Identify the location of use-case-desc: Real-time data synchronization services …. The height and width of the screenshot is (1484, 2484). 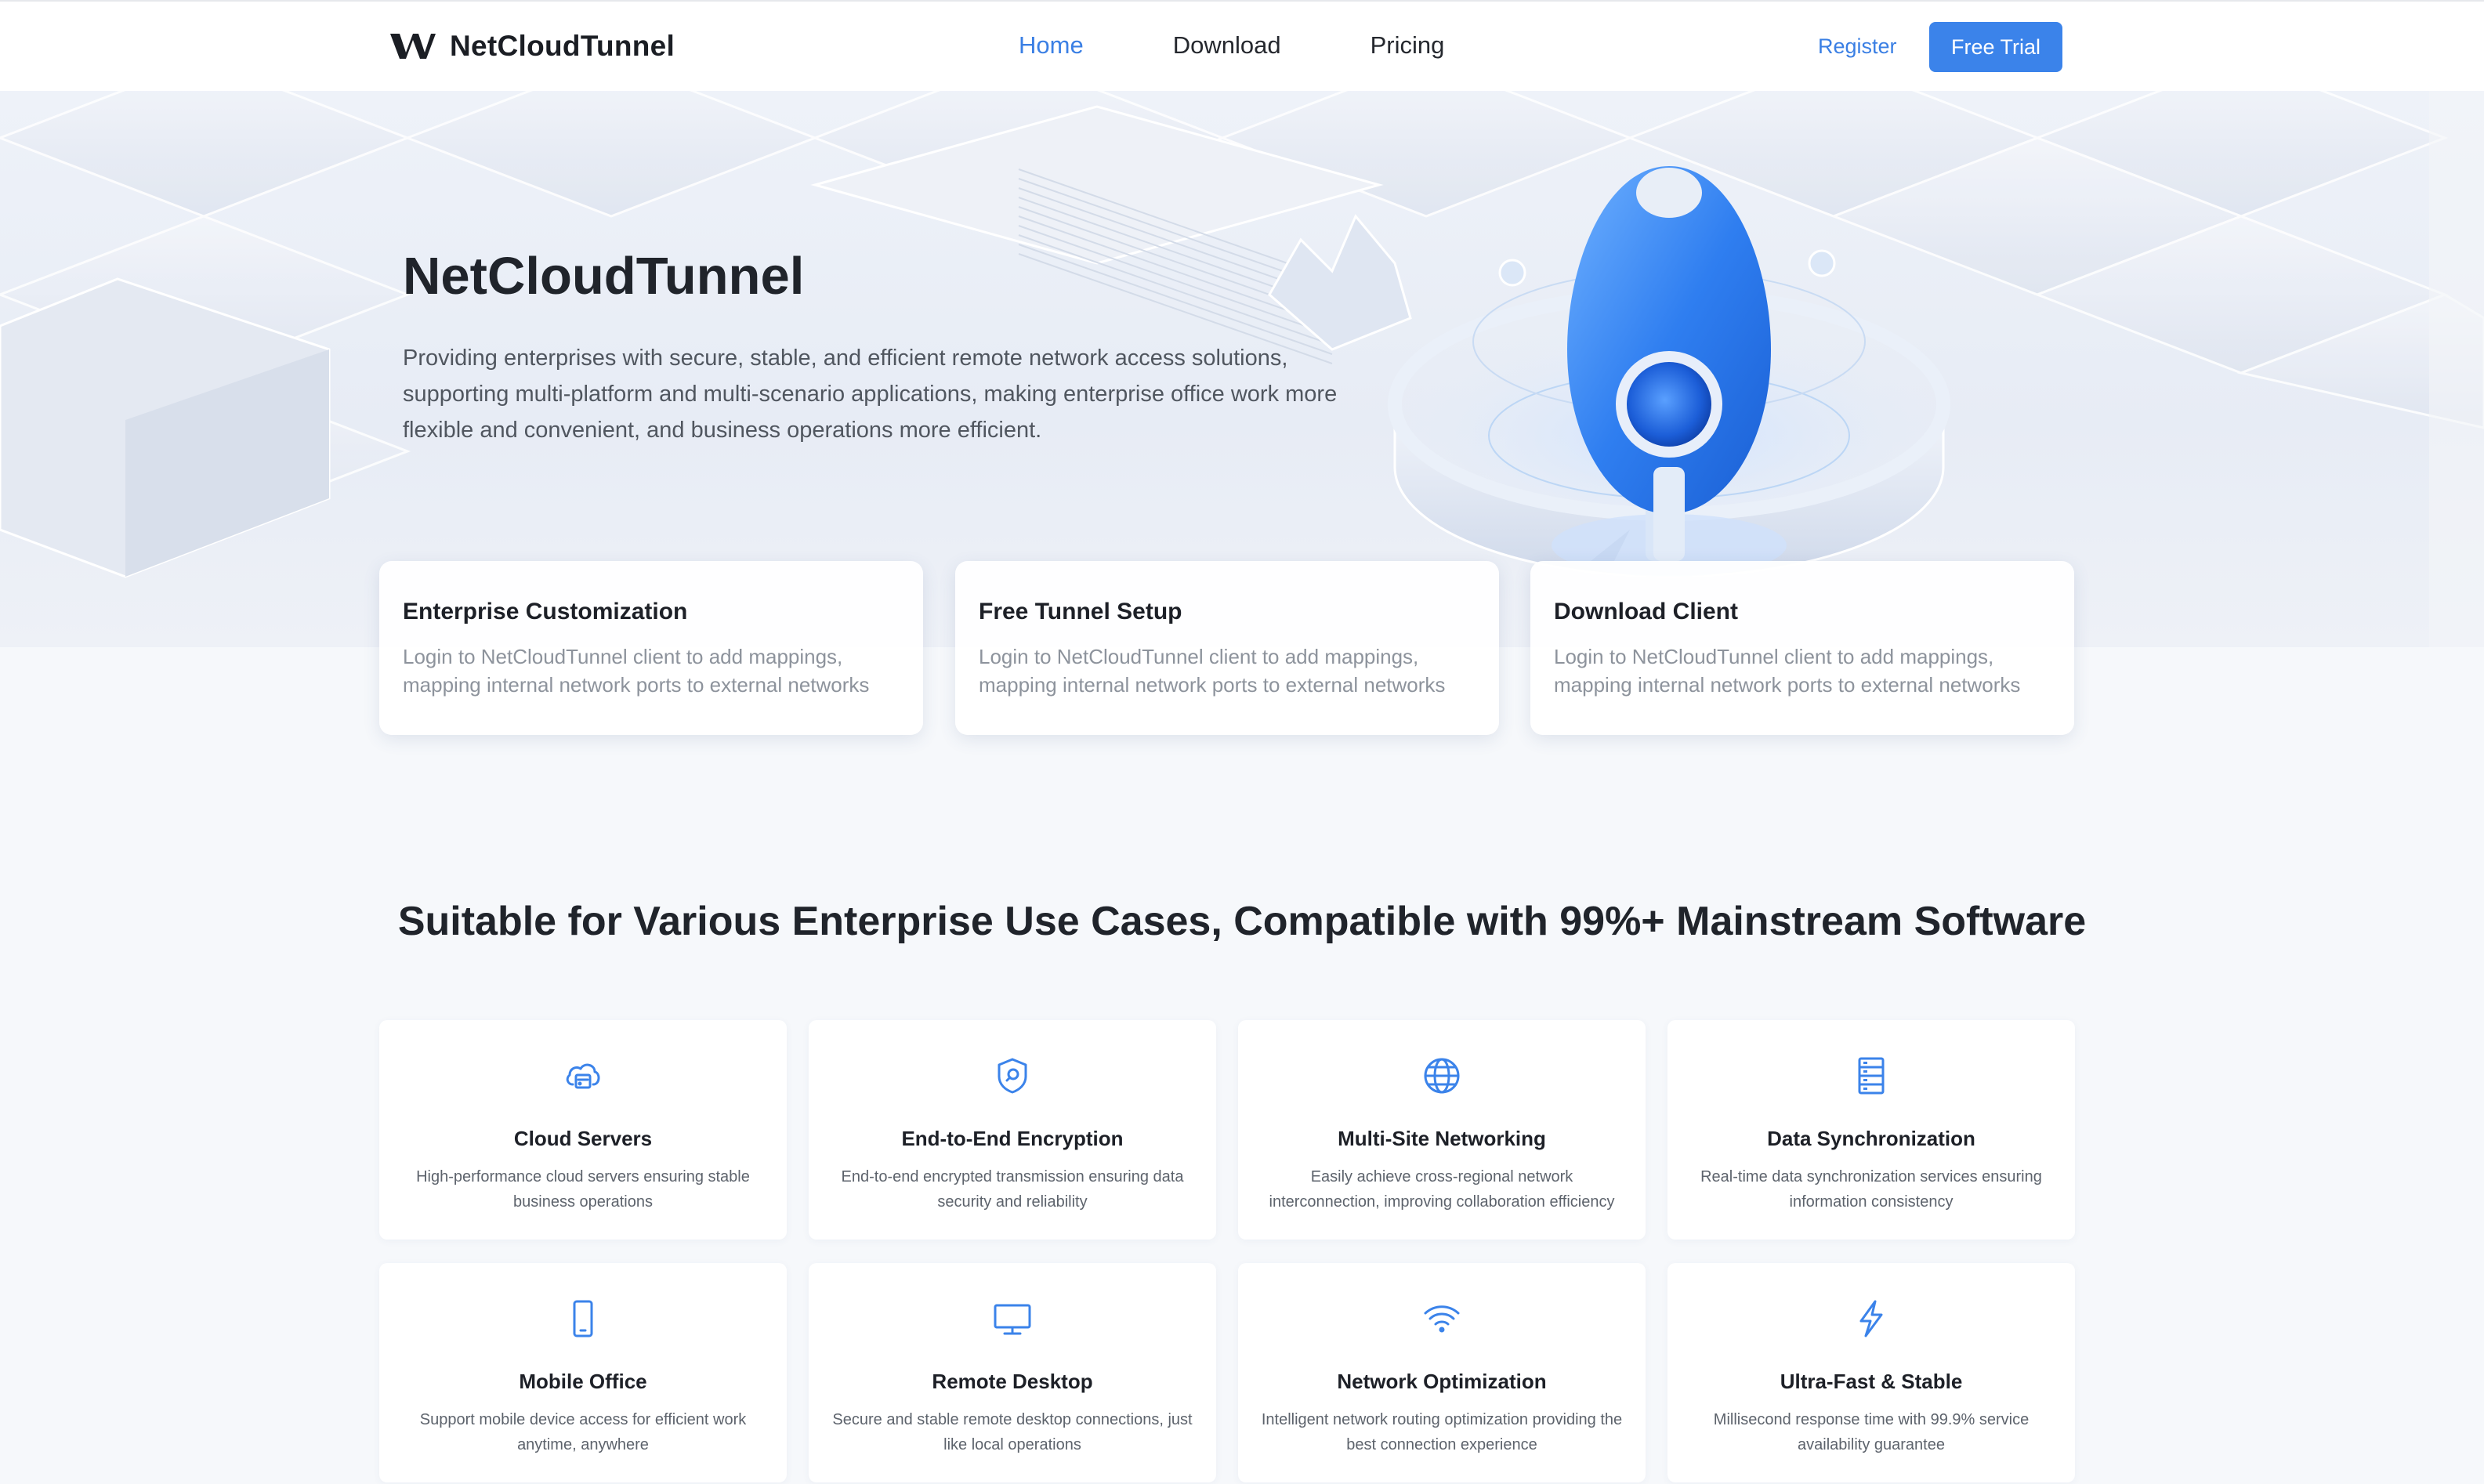
(1871, 1189).